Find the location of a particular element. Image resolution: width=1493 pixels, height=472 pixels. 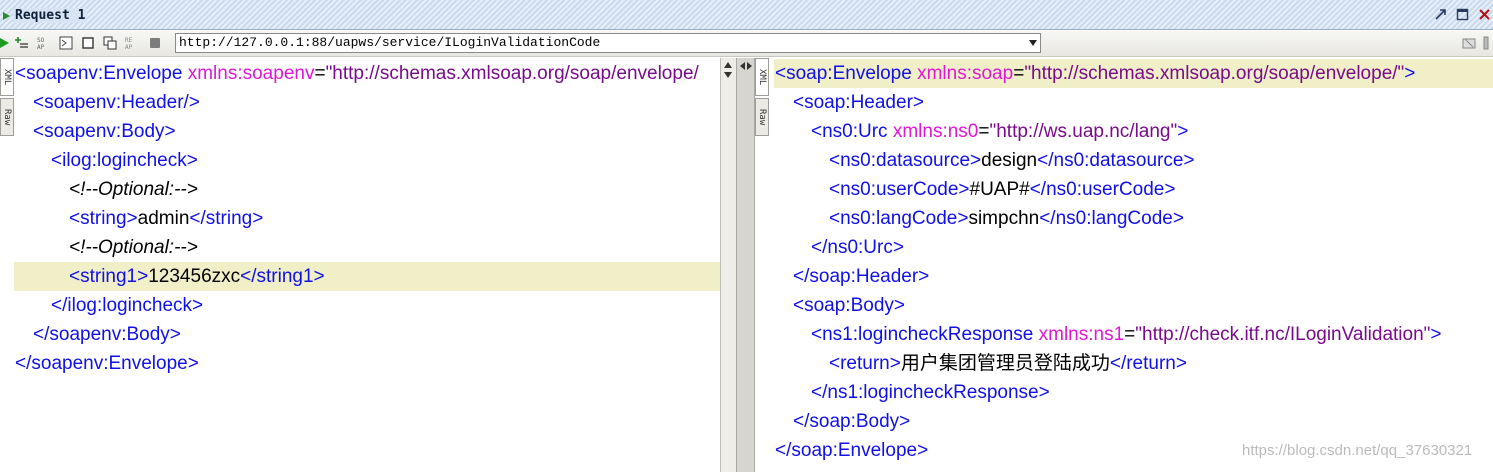

submit-request-icon is located at coordinates (7, 43).